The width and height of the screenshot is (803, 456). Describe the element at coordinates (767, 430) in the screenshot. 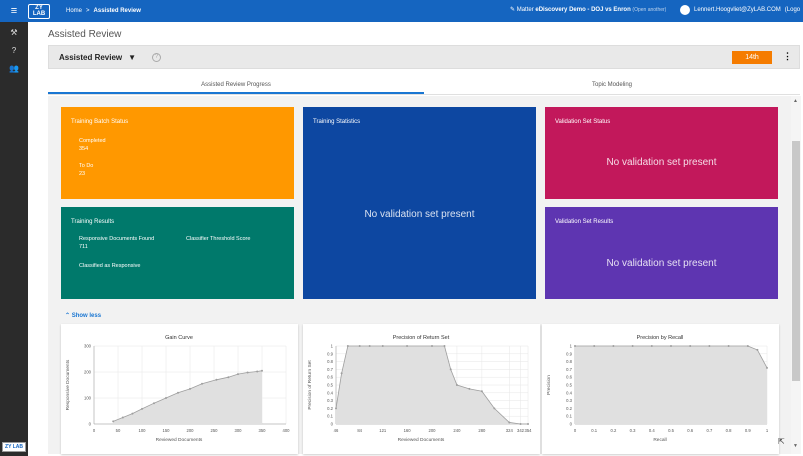

I see `x-tick-label: 1` at that location.